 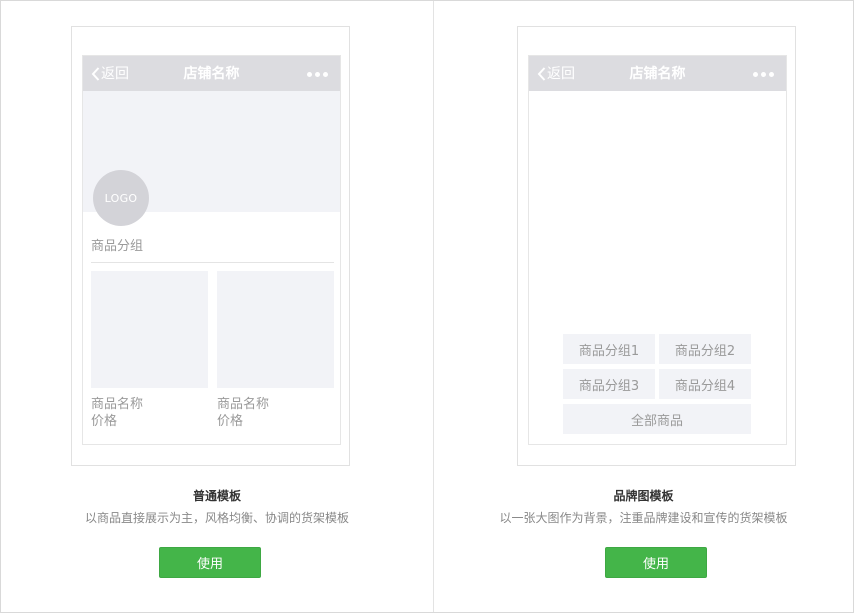 I want to click on group-title: 商品分组, so click(x=117, y=246).